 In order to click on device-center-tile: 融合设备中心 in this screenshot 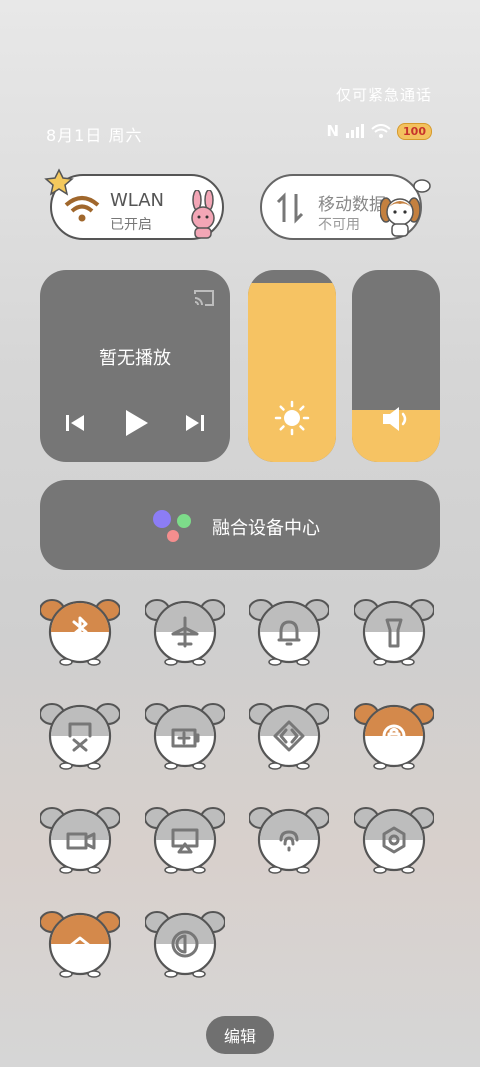, I will do `click(240, 525)`.